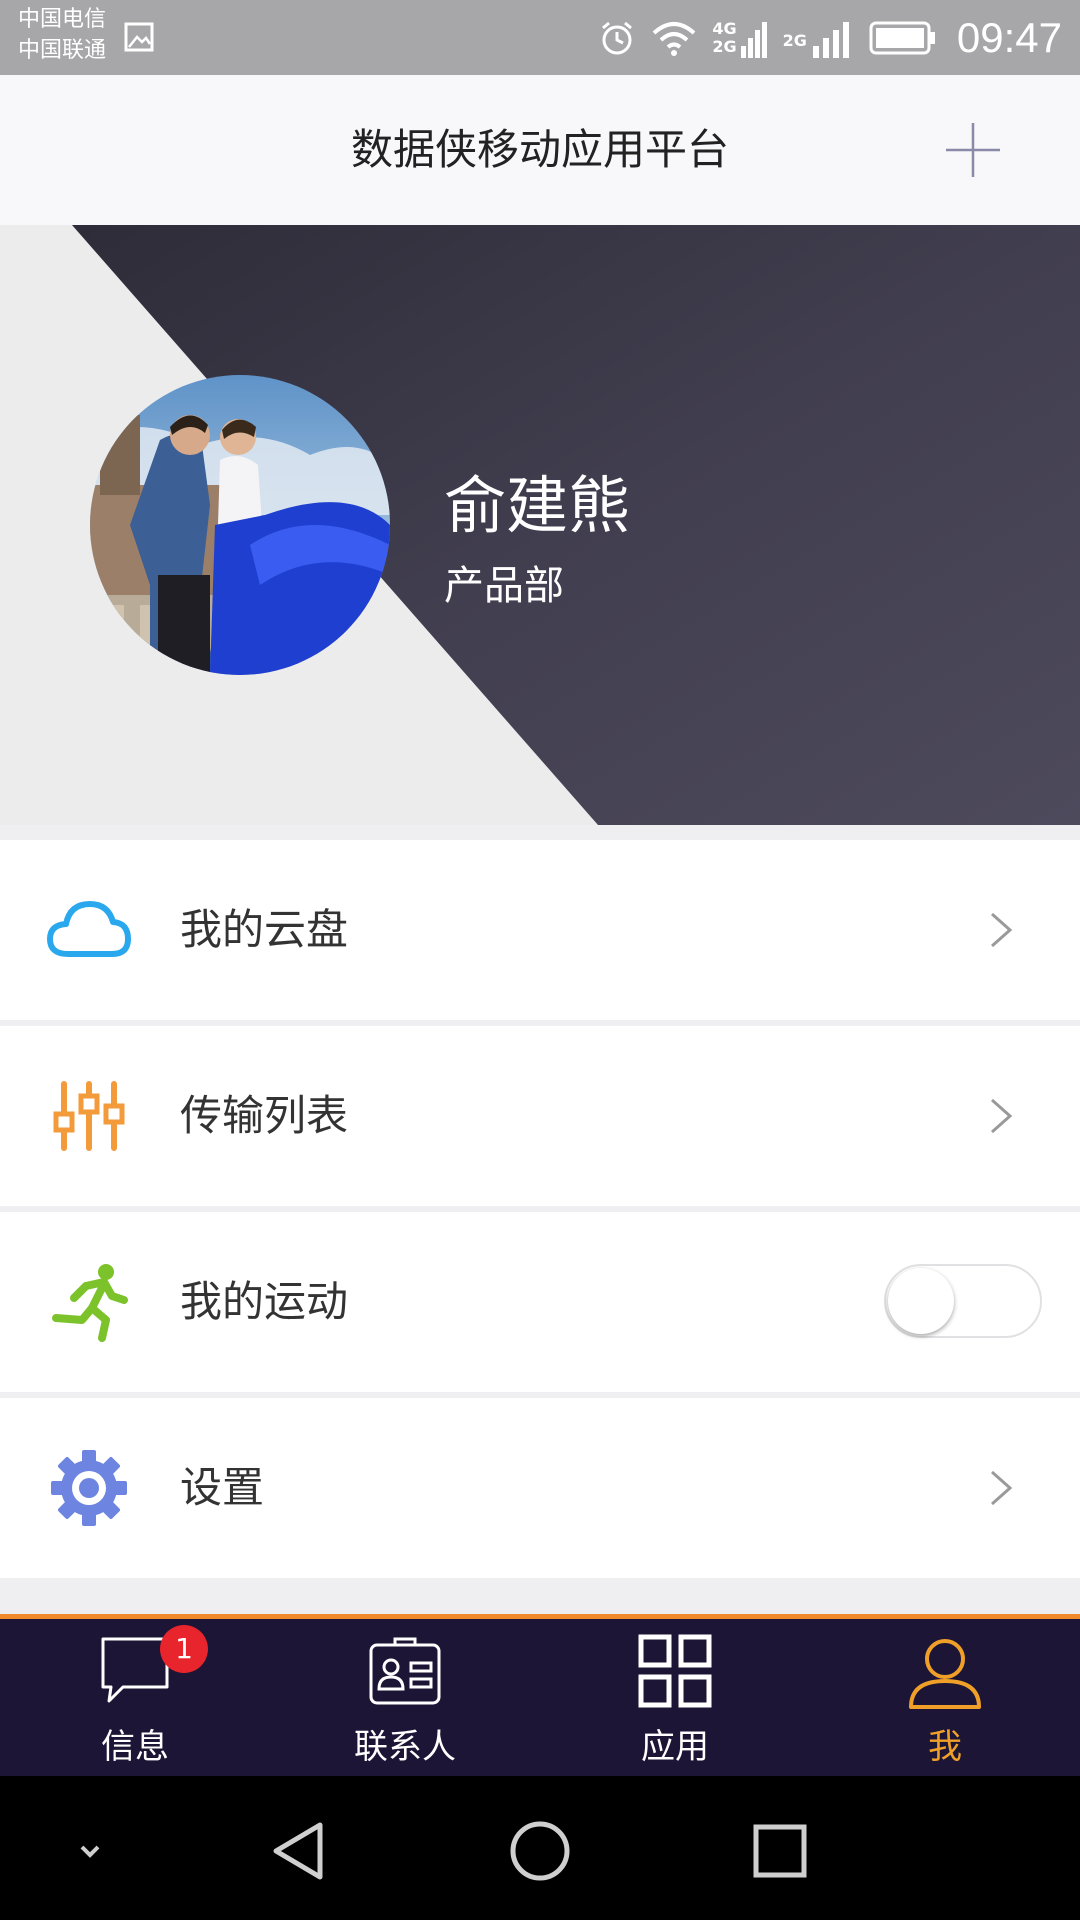 Image resolution: width=1080 pixels, height=1920 pixels. What do you see at coordinates (62, 35) in the screenshot?
I see `carrier-names: 中国电信 中国联通` at bounding box center [62, 35].